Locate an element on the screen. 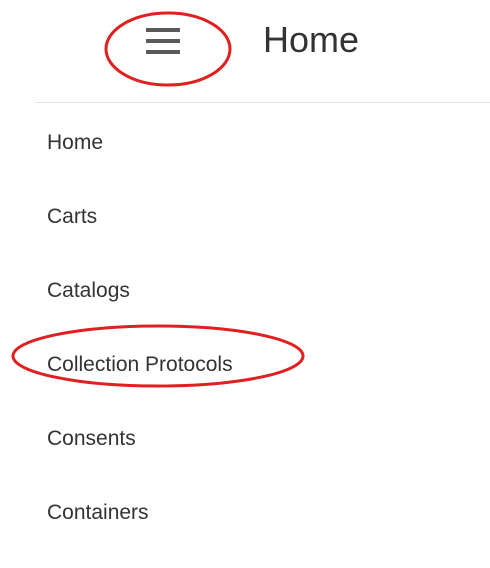  sidebar-item-collection-protocols: Collection Protocols is located at coordinates (140, 364).